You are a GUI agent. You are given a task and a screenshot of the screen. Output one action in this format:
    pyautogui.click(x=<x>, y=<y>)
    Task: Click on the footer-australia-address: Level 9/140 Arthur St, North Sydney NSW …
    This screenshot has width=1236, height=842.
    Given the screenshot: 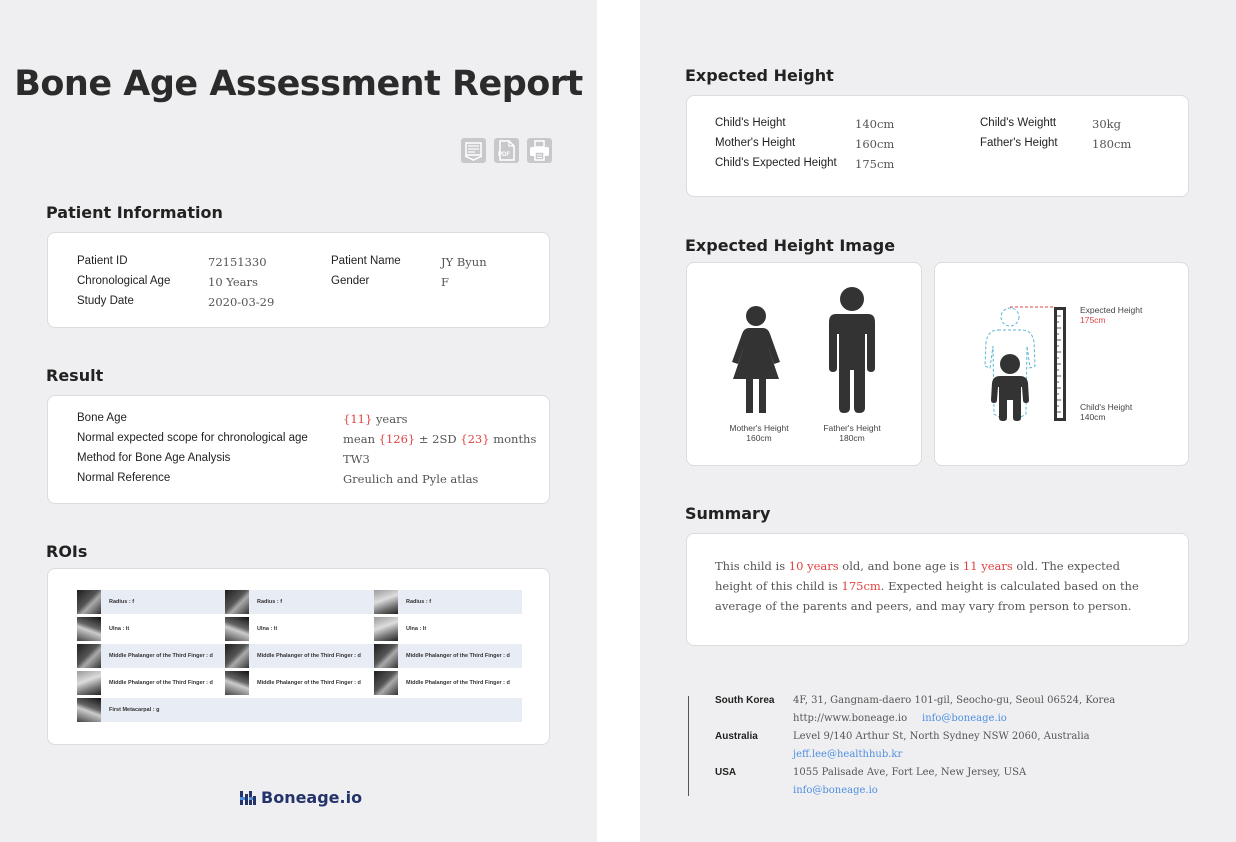 What is the action you would take?
    pyautogui.click(x=941, y=736)
    